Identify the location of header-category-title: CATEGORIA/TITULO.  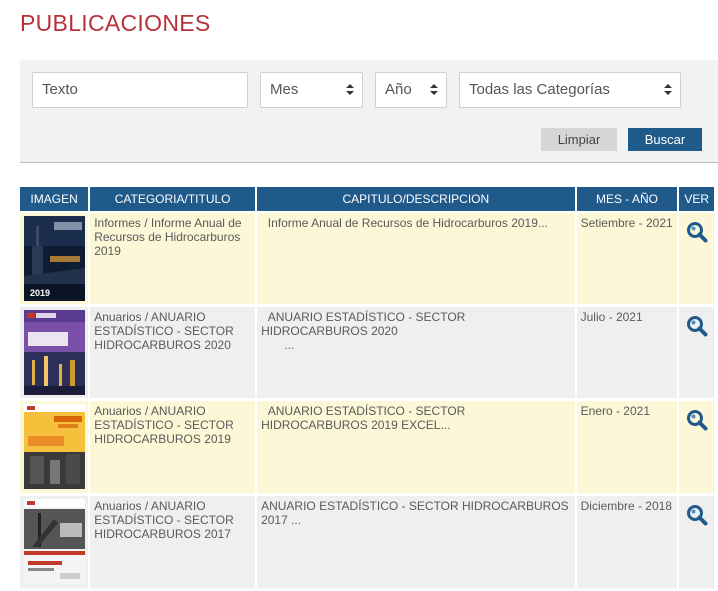
(173, 200).